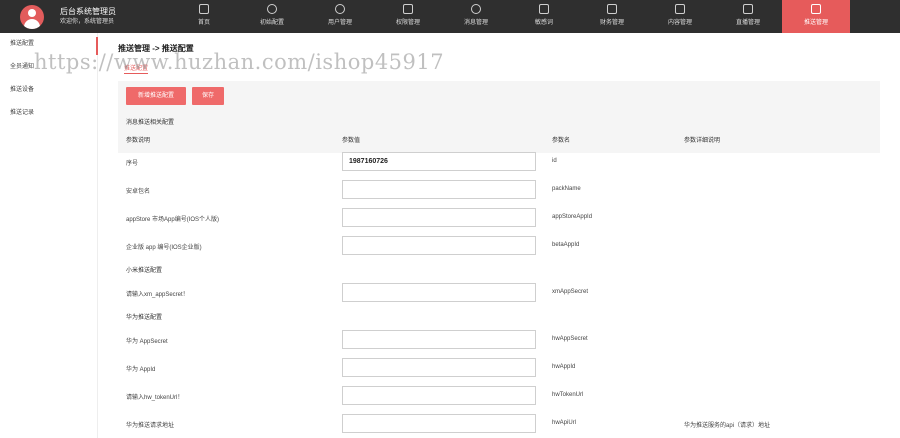 This screenshot has width=900, height=438. Describe the element at coordinates (439, 339) in the screenshot. I see `hw-app-secret-input` at that location.